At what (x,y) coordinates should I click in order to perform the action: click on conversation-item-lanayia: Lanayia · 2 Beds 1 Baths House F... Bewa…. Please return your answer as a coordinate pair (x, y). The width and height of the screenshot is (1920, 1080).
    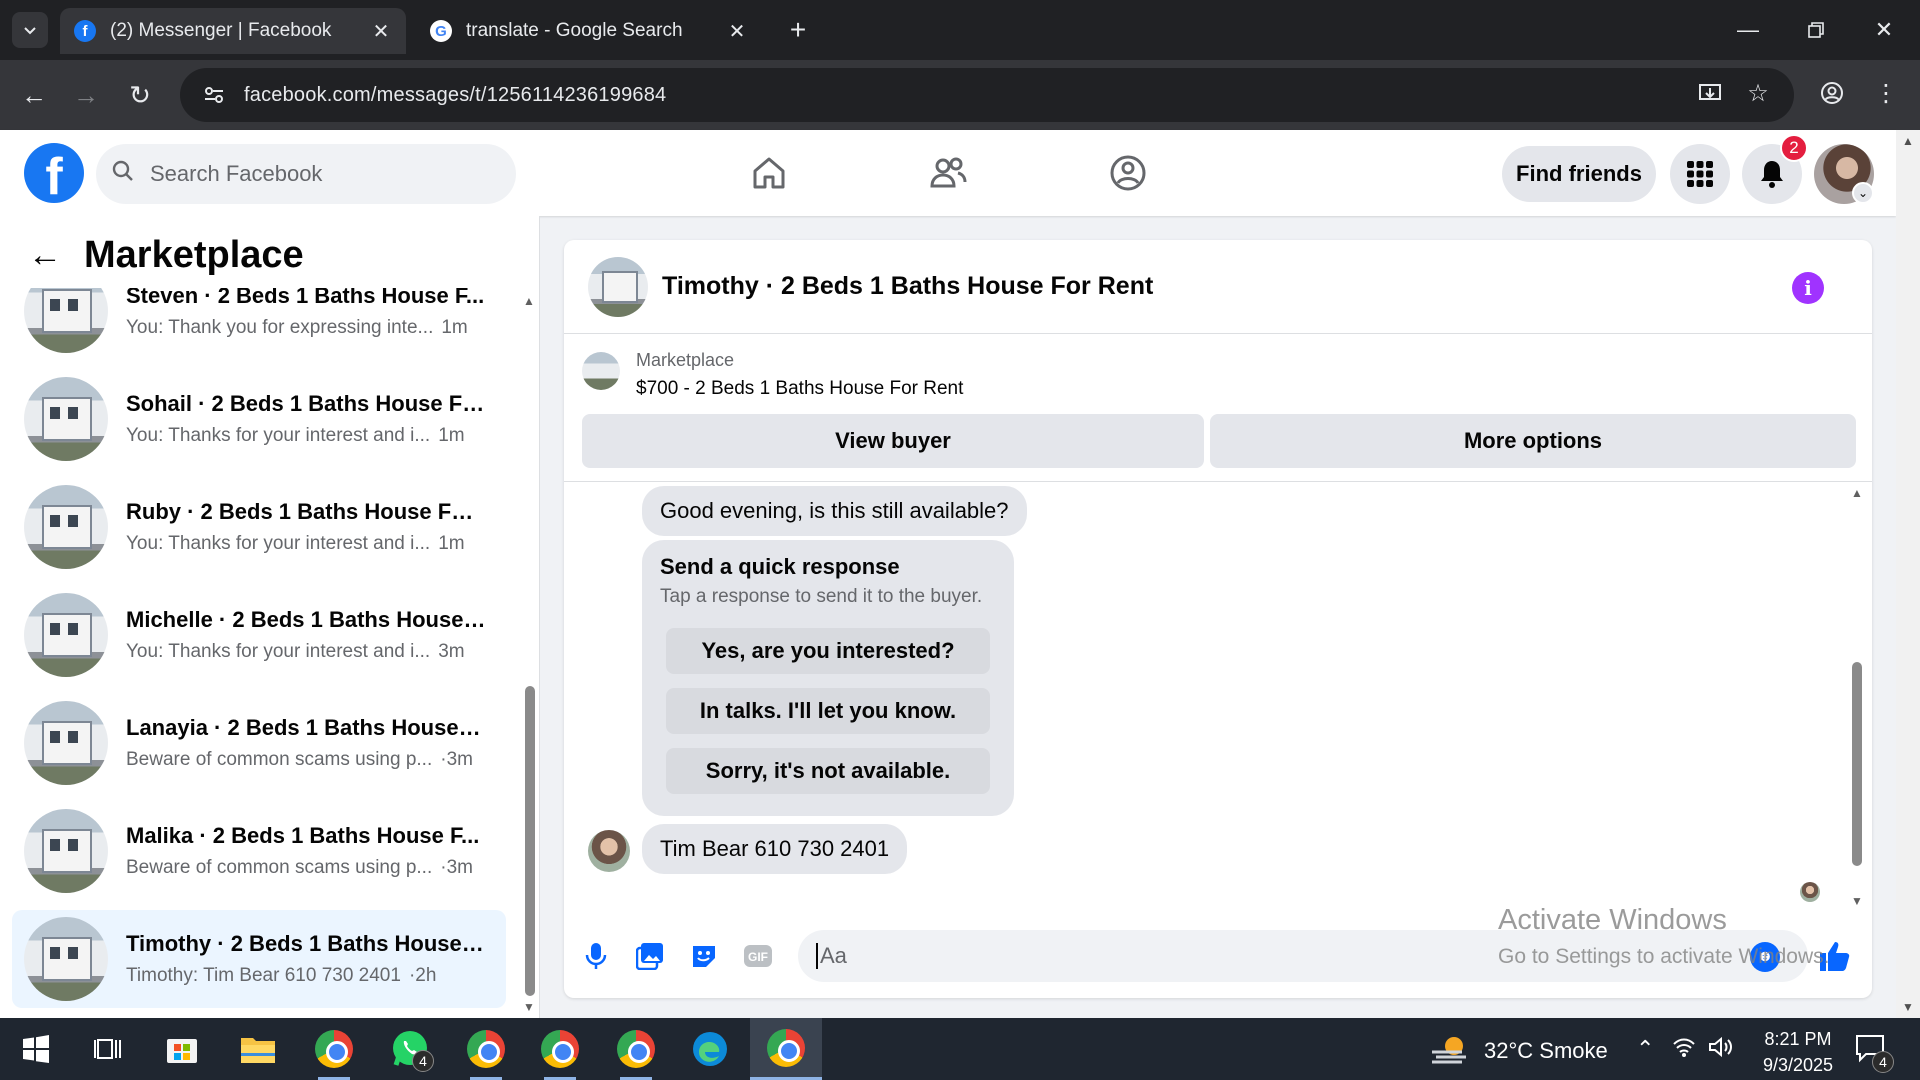
    Looking at the image, I should click on (259, 743).